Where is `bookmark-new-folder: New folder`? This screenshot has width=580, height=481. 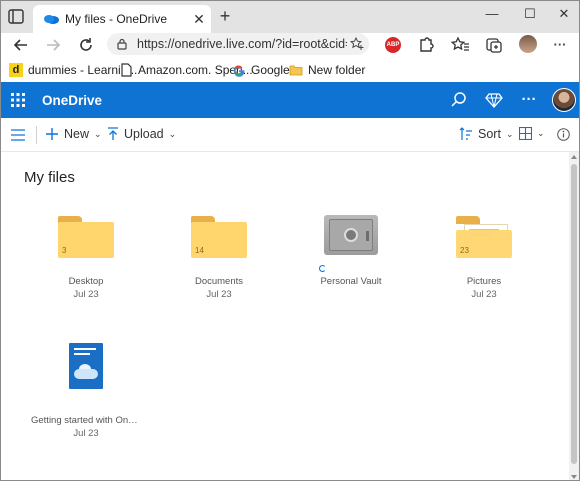
bookmark-new-folder: New folder is located at coordinates (327, 70).